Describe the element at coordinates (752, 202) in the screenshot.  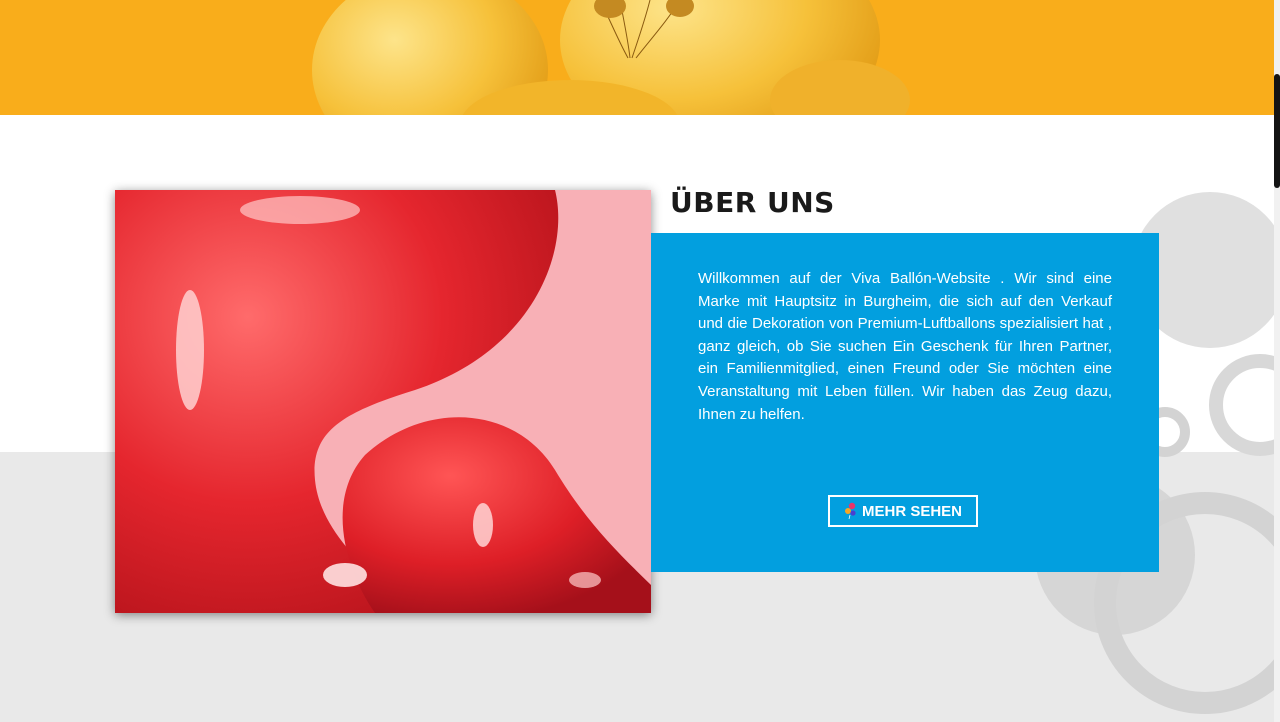
I see `section-title: ÜBER UNS` at that location.